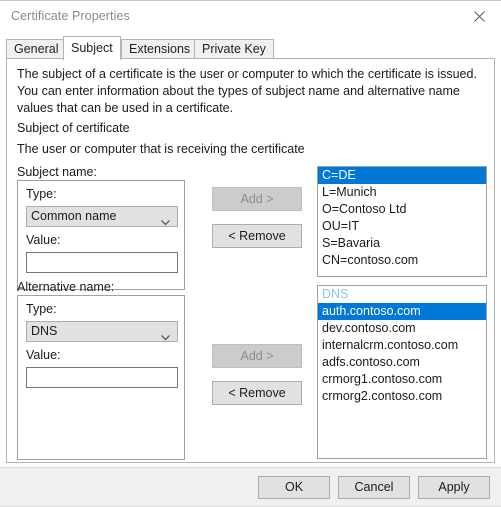 The width and height of the screenshot is (501, 507). What do you see at coordinates (257, 393) in the screenshot?
I see `alternative-remove-button: < Remove` at bounding box center [257, 393].